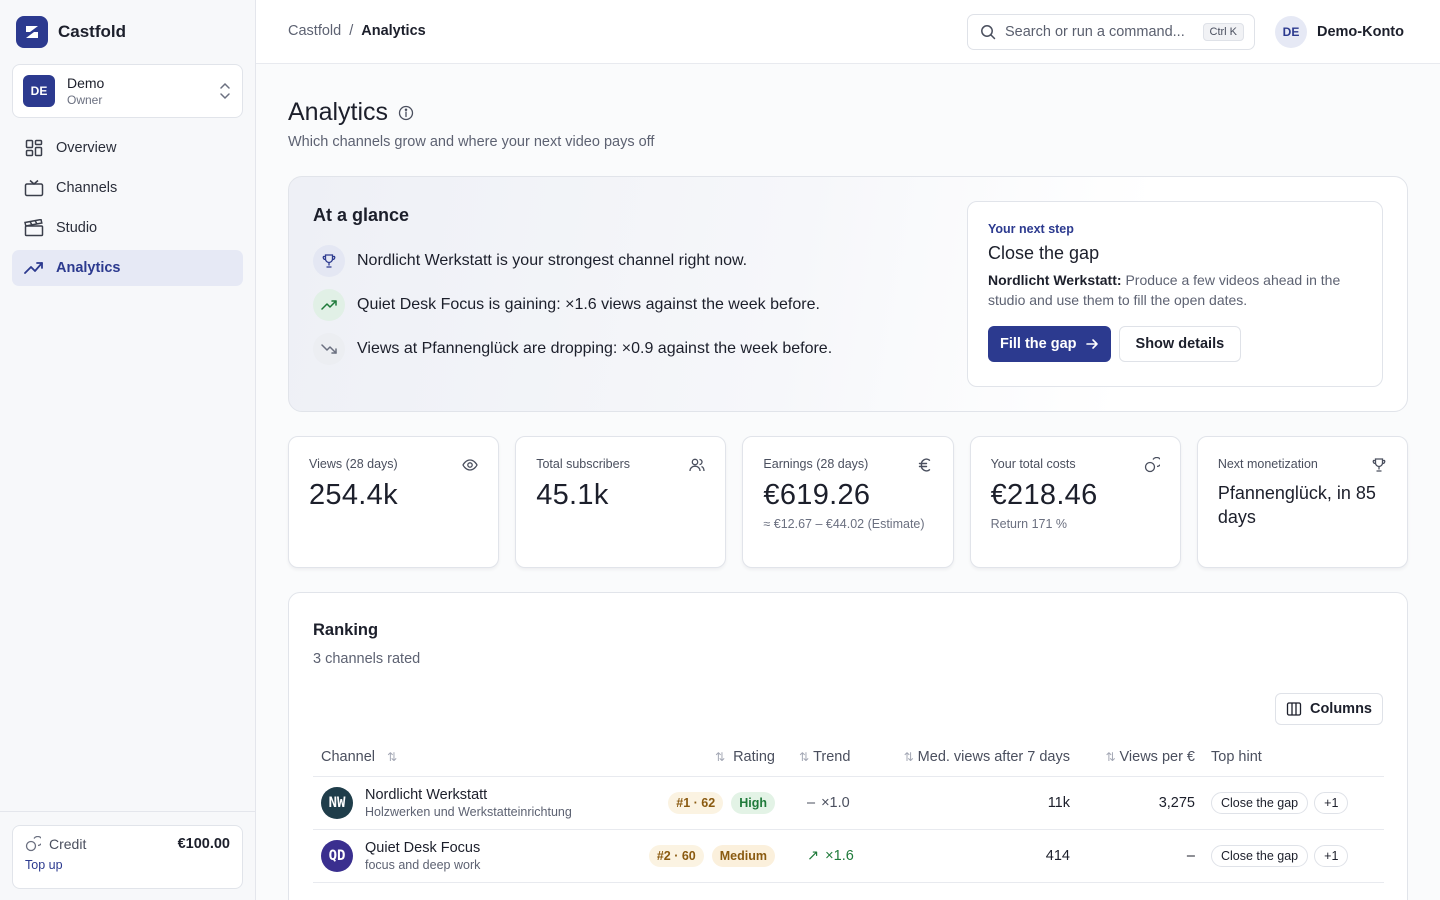  Describe the element at coordinates (92, 31) in the screenshot. I see `app-name: Castfold` at that location.